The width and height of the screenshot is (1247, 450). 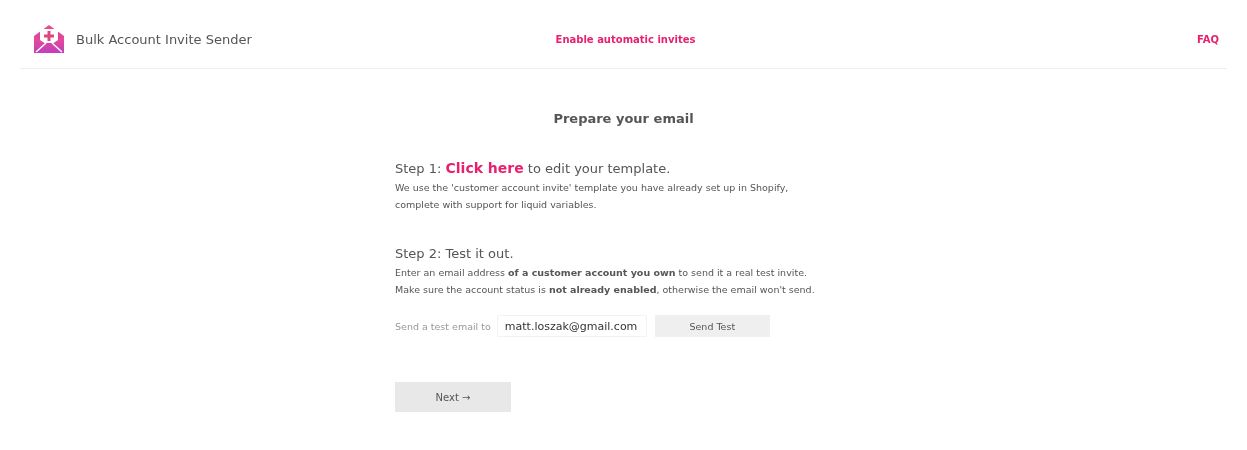 What do you see at coordinates (453, 397) in the screenshot?
I see `next-button: Next →` at bounding box center [453, 397].